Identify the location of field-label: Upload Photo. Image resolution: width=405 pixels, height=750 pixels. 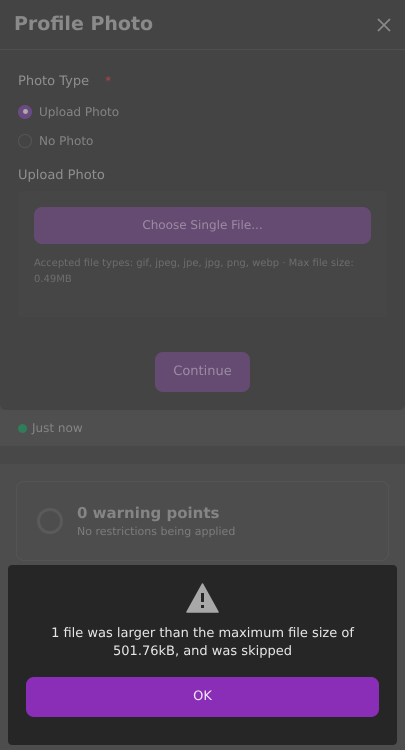
(62, 176).